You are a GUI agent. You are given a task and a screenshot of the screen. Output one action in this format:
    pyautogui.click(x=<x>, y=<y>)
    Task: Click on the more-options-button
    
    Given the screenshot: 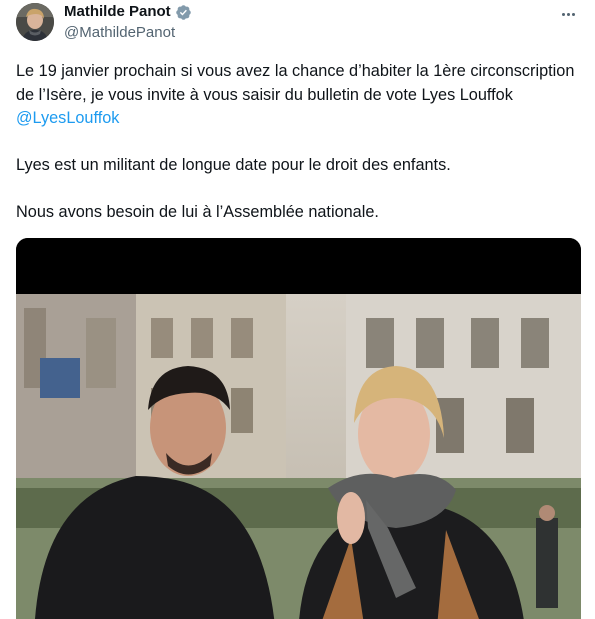 What is the action you would take?
    pyautogui.click(x=568, y=14)
    